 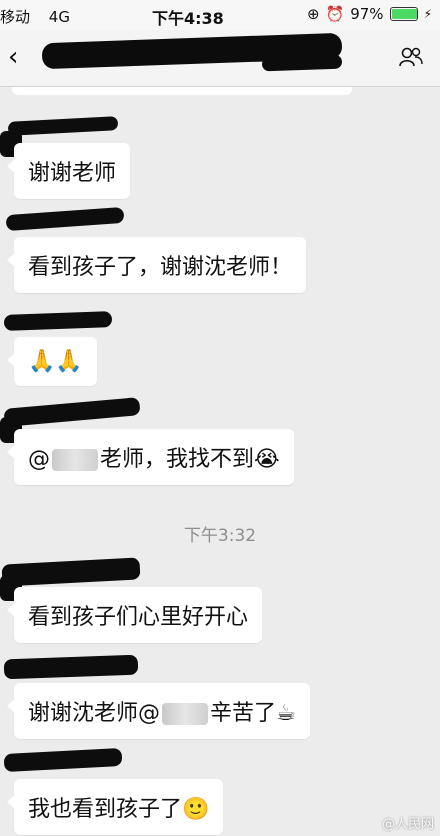 I want to click on message-text: 我也看到孩子了, so click(x=105, y=809).